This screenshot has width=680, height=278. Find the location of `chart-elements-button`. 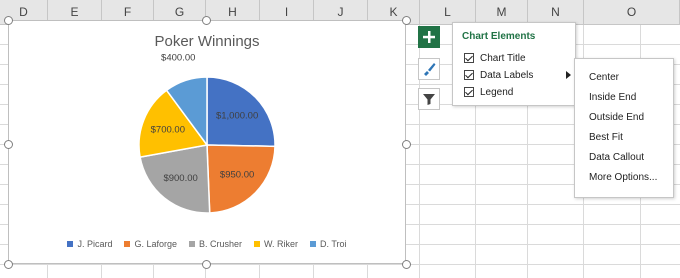

chart-elements-button is located at coordinates (429, 37).